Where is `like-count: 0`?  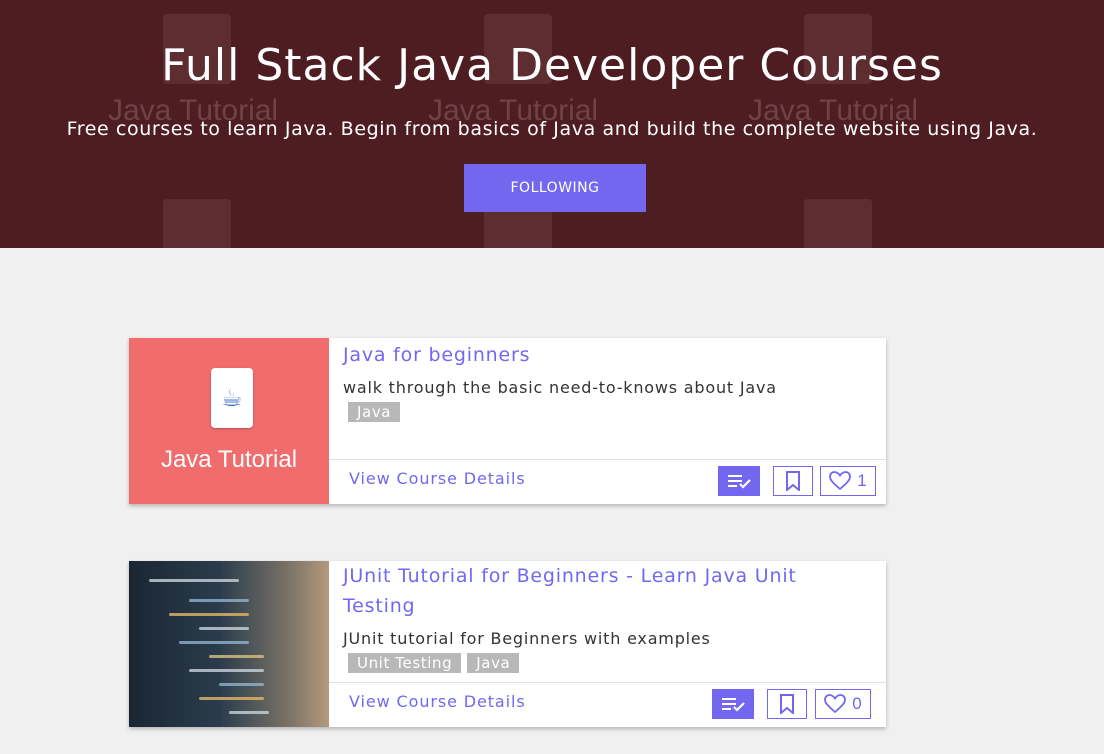 like-count: 0 is located at coordinates (857, 703).